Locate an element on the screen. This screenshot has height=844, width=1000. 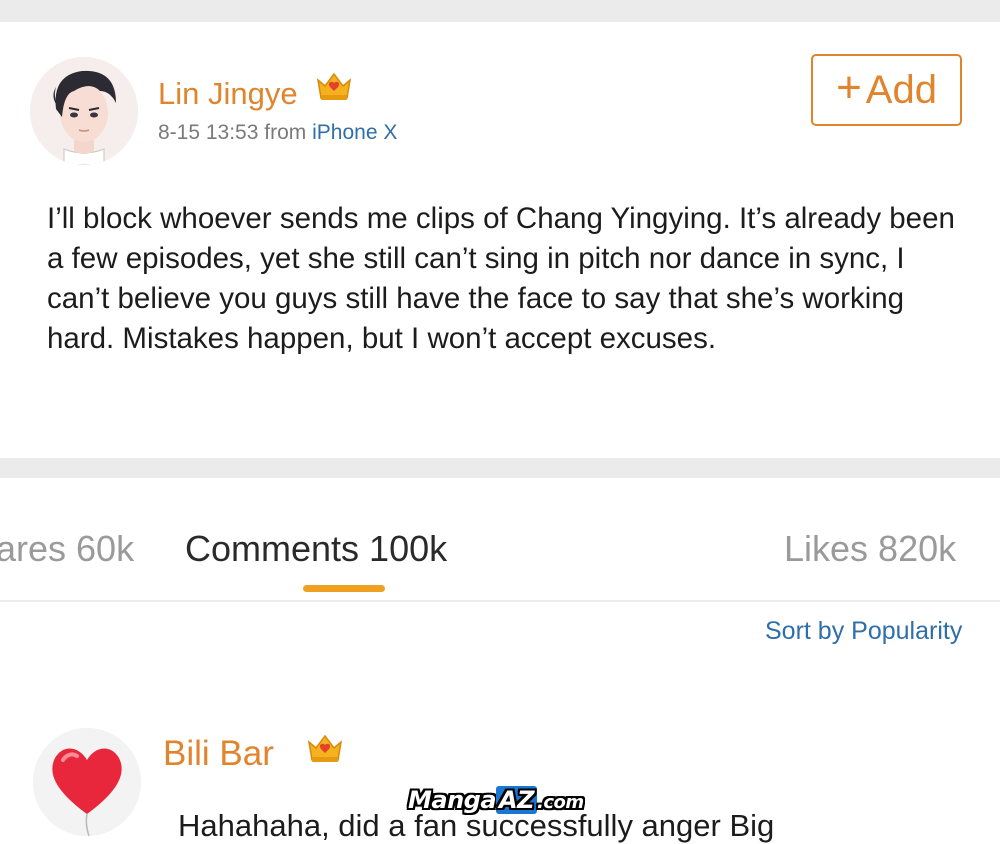
section-separator is located at coordinates (500, 468).